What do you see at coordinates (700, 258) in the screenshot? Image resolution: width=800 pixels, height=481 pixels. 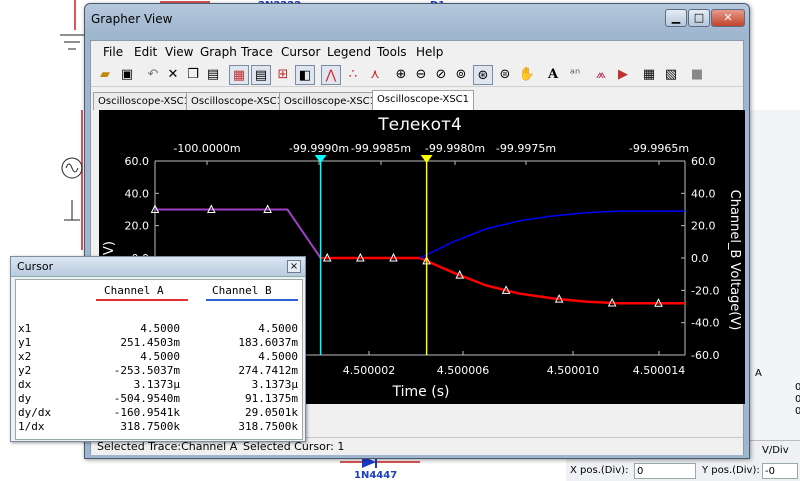 I see `y-right-tick-label: 0.0` at bounding box center [700, 258].